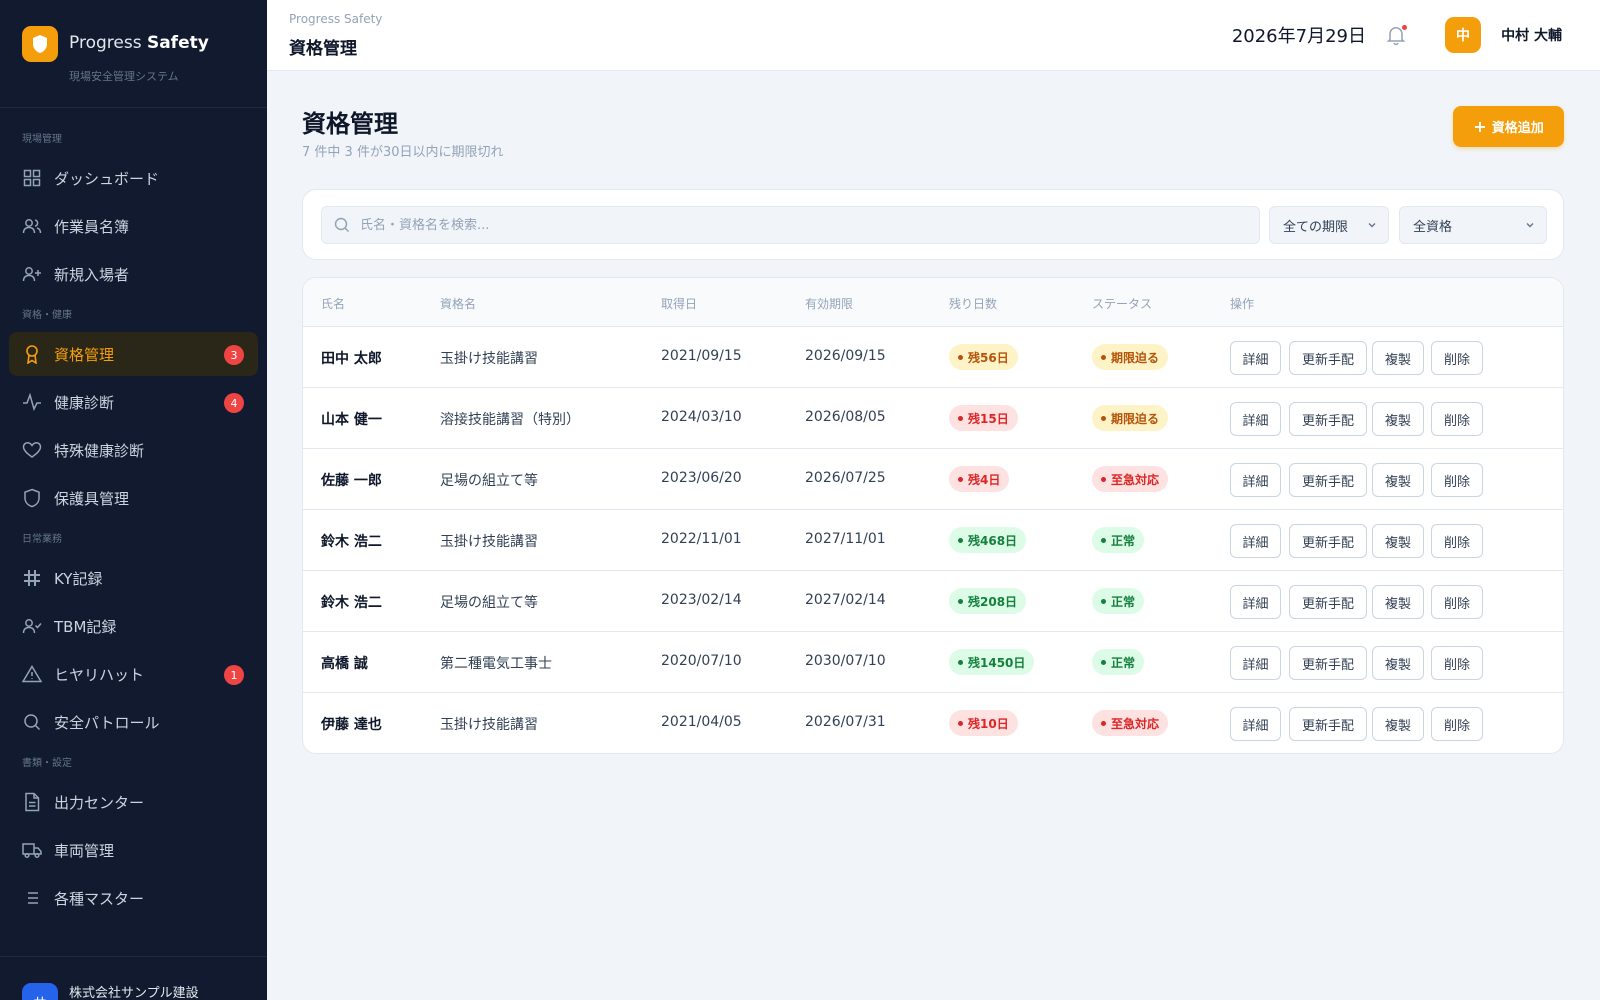 This screenshot has height=1000, width=1600. I want to click on sidebar-item-tbm-records: TBM記録, so click(133, 626).